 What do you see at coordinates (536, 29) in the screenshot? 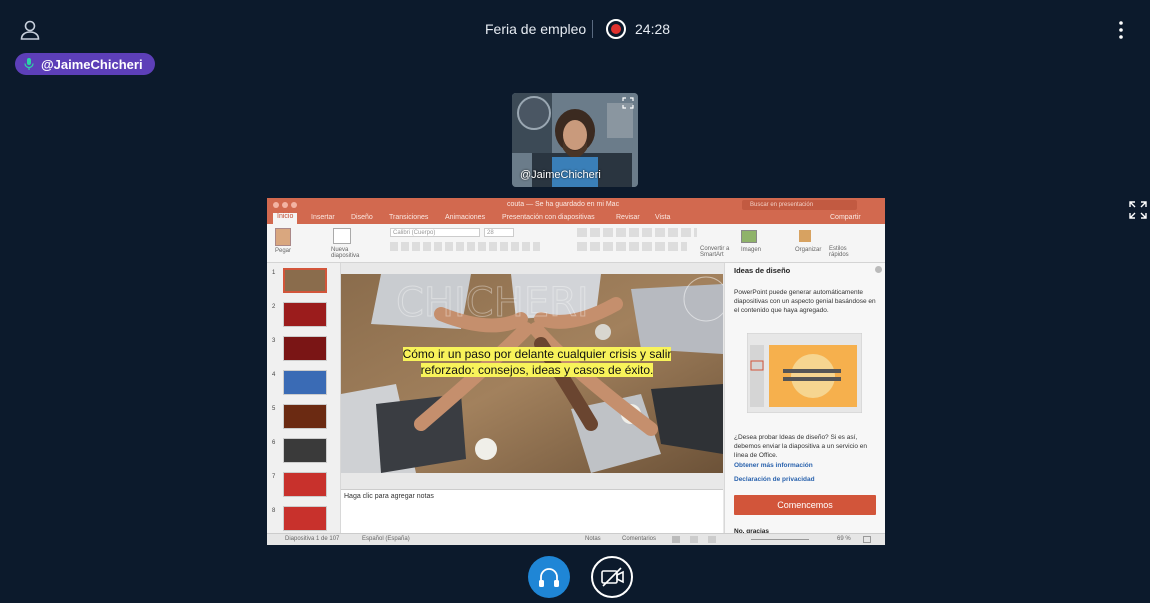
I see `meeting-title: Feria de empleo` at bounding box center [536, 29].